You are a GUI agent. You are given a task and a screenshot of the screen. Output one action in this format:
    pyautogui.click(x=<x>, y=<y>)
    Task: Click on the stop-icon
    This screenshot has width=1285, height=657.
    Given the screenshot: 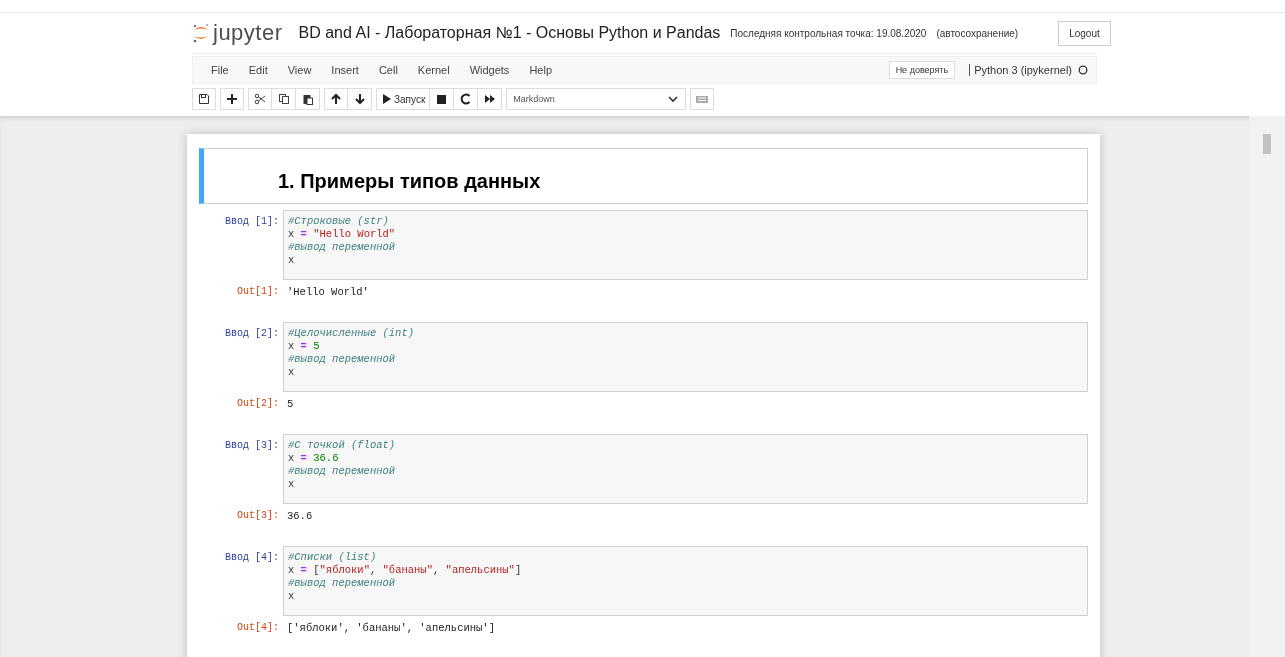 What is the action you would take?
    pyautogui.click(x=442, y=99)
    